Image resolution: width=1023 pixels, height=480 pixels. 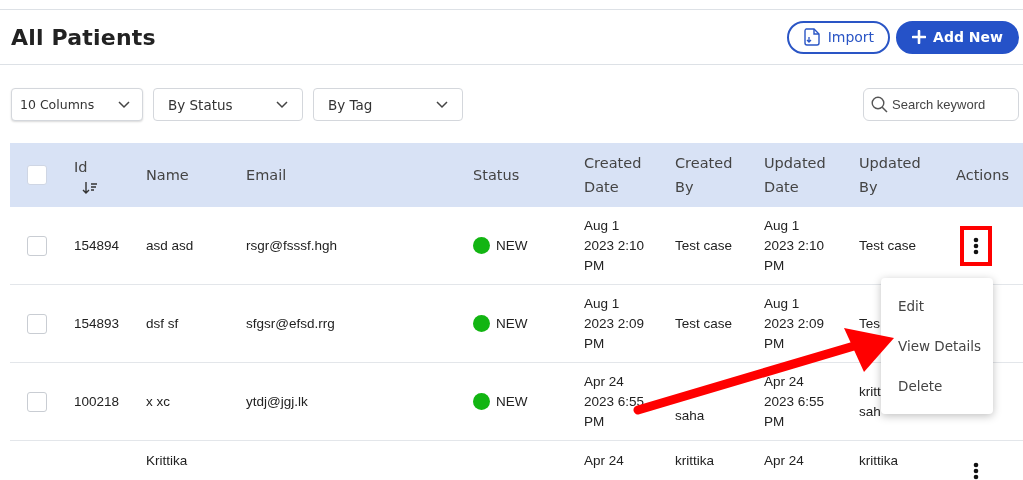 I want to click on table-cell: ytdj@jgj.lk, so click(x=277, y=401).